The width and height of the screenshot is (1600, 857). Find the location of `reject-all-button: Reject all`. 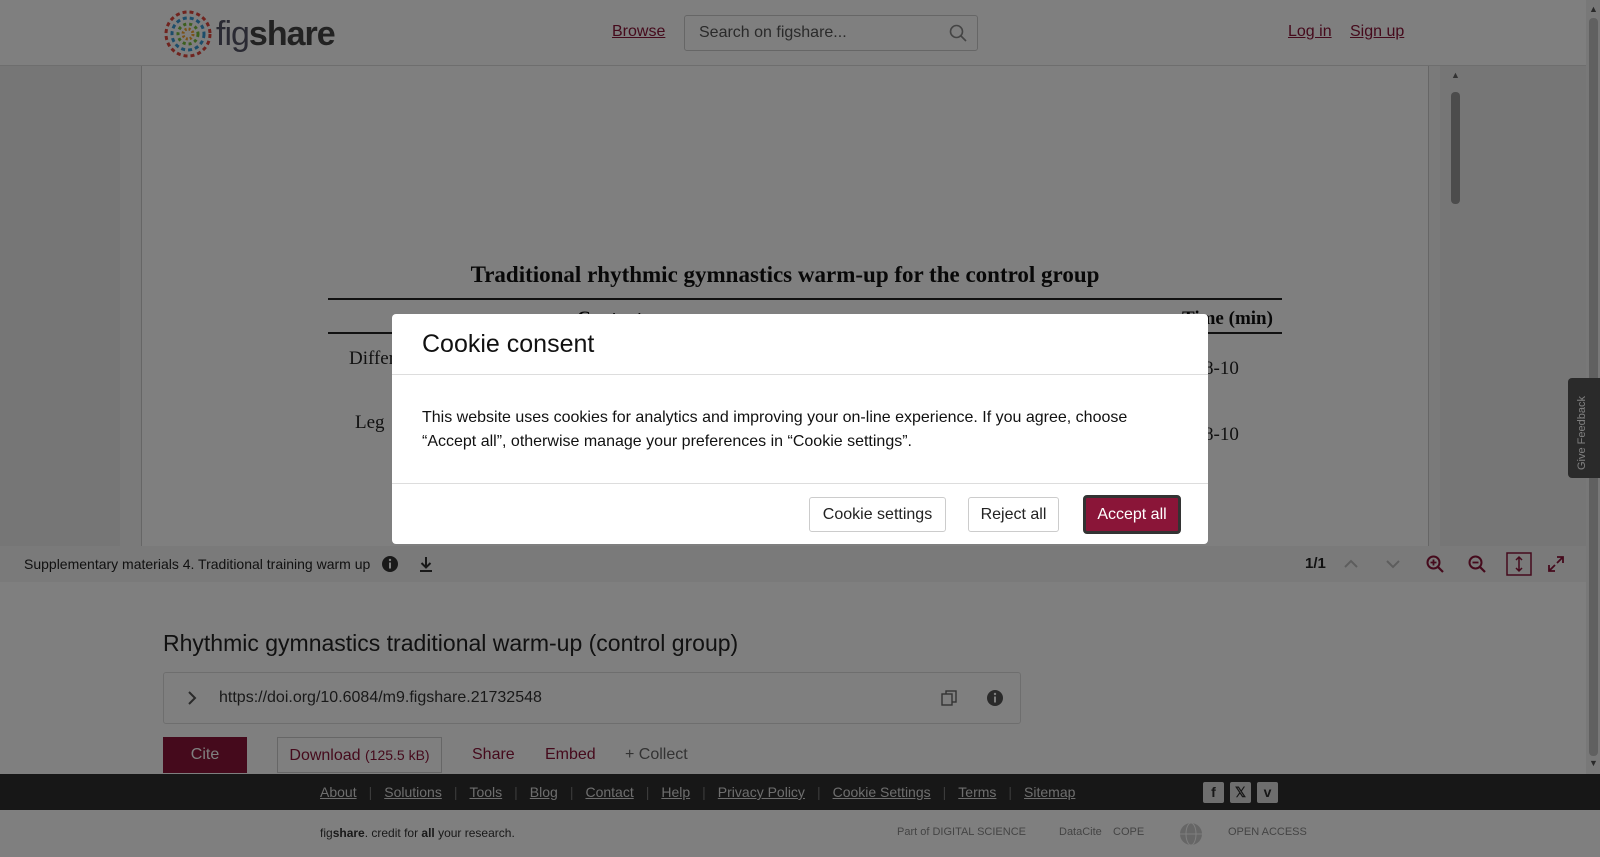

reject-all-button: Reject all is located at coordinates (1013, 514).